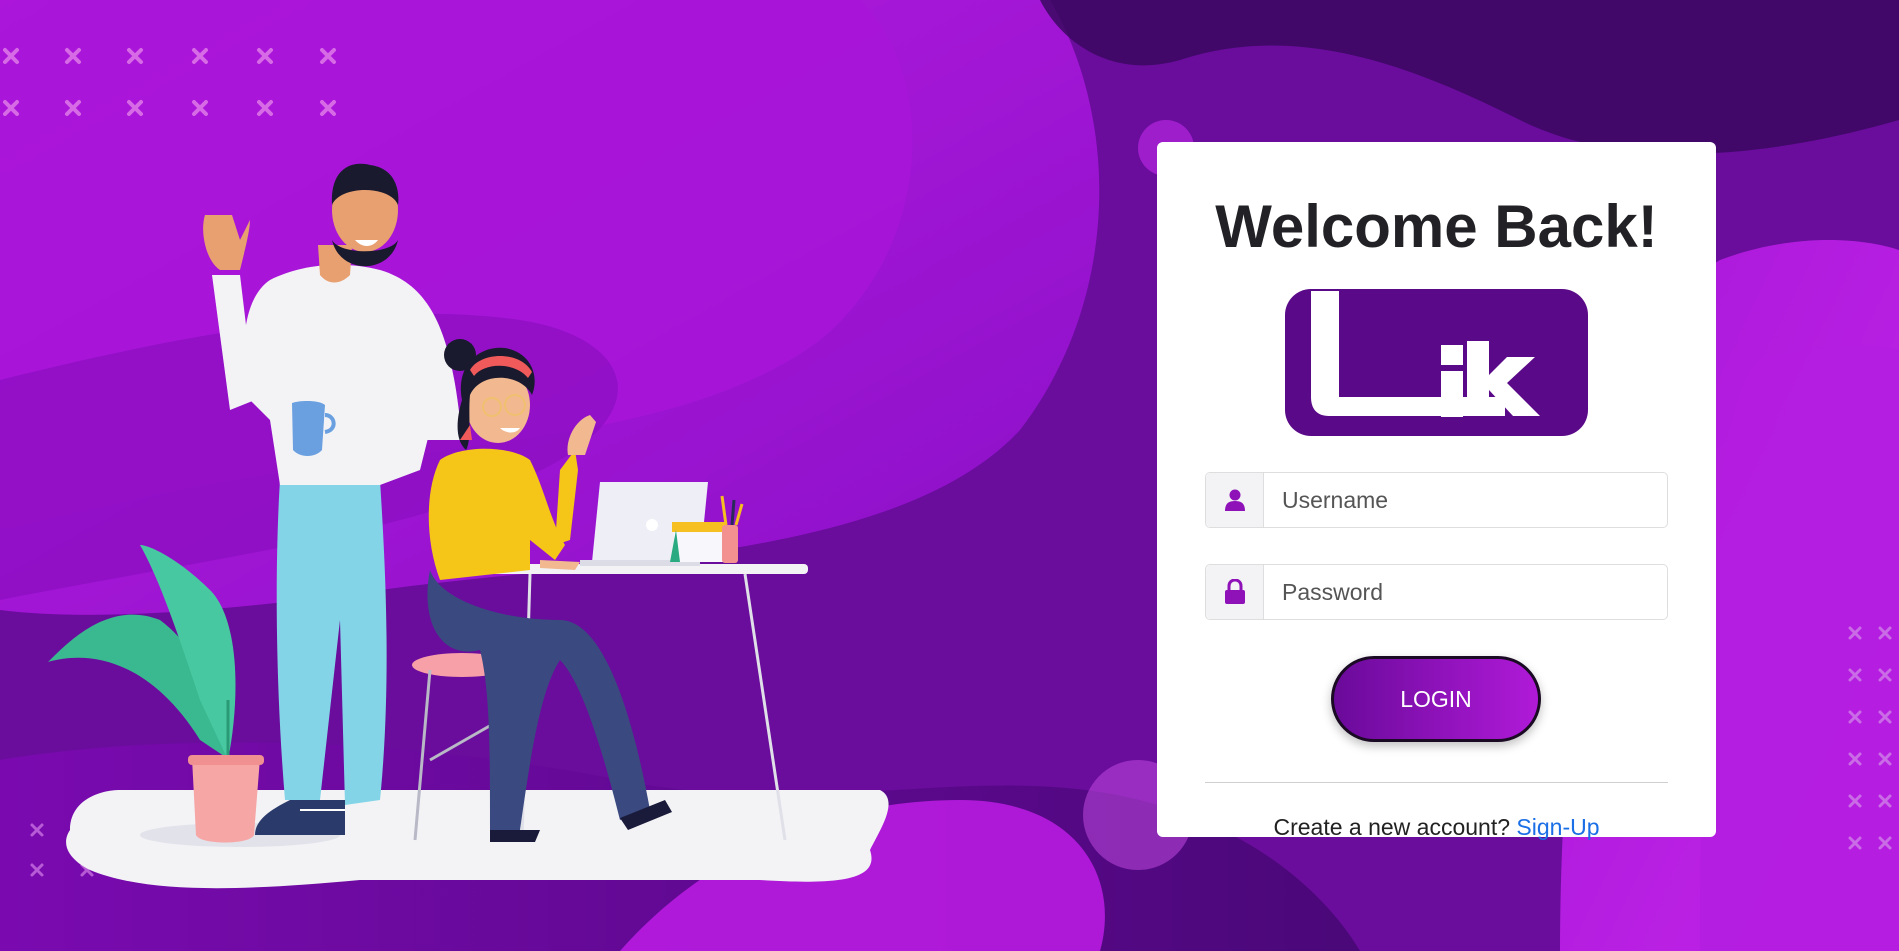 The image size is (1899, 951). I want to click on signup-line: Create a new account? Sign-Up, so click(1436, 827).